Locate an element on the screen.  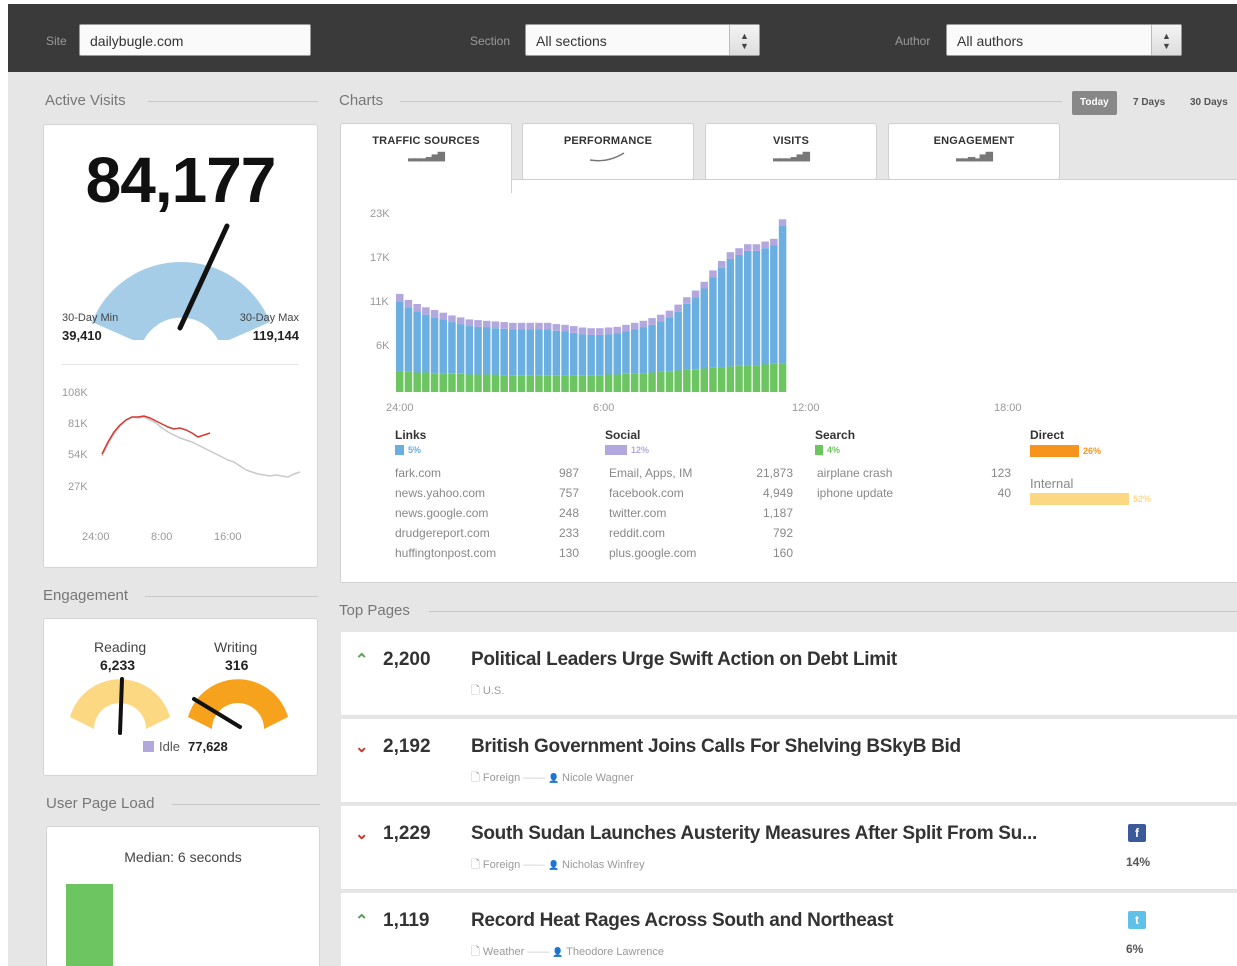
search-source: airplane crash is located at coordinates (854, 473).